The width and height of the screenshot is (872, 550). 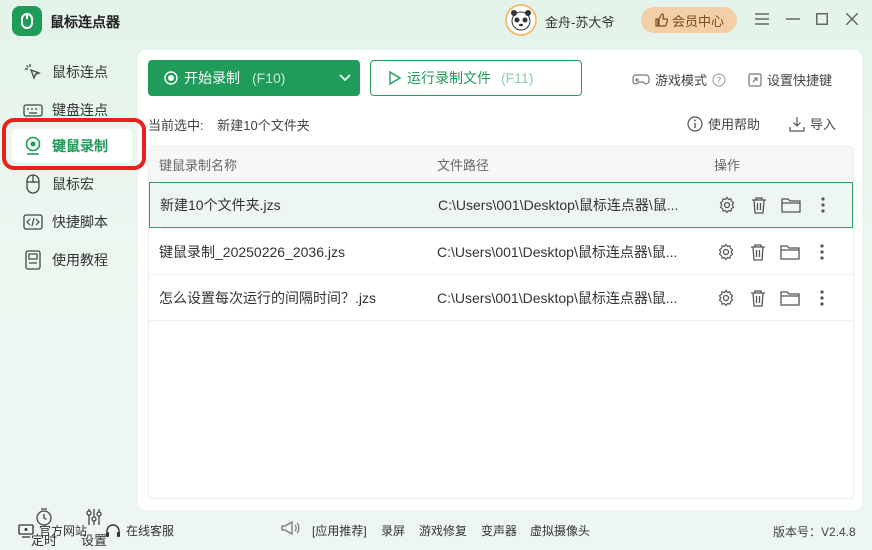 I want to click on keyboard-icon, so click(x=33, y=110).